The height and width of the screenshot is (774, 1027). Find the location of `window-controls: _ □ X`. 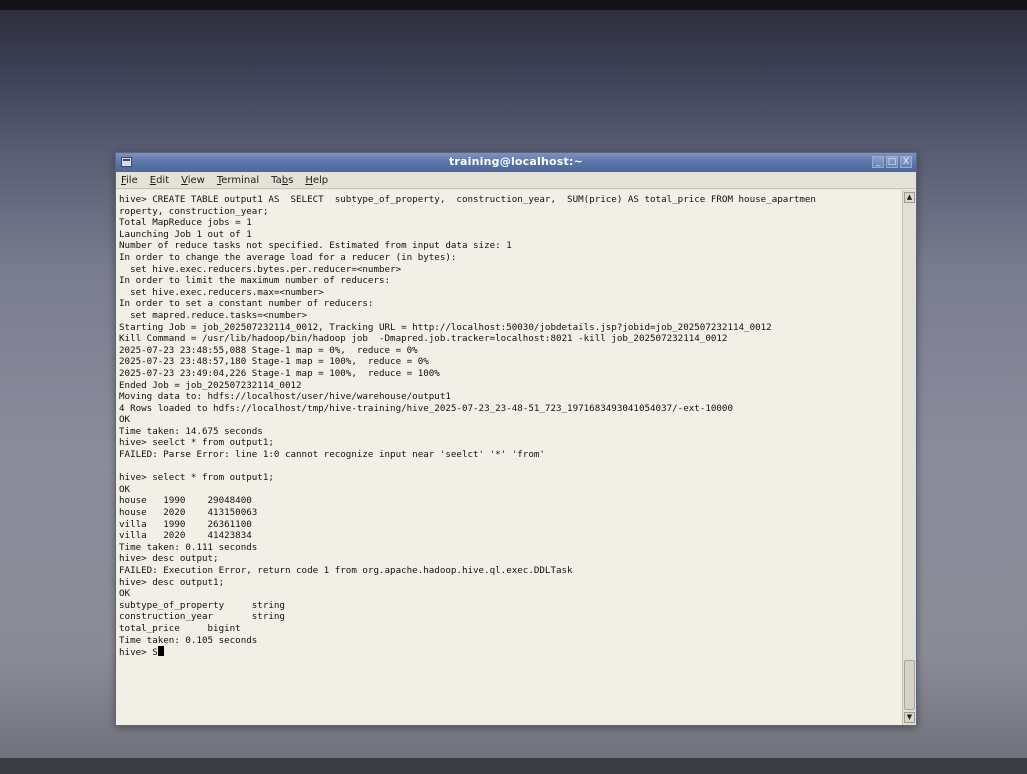

window-controls: _ □ X is located at coordinates (892, 162).